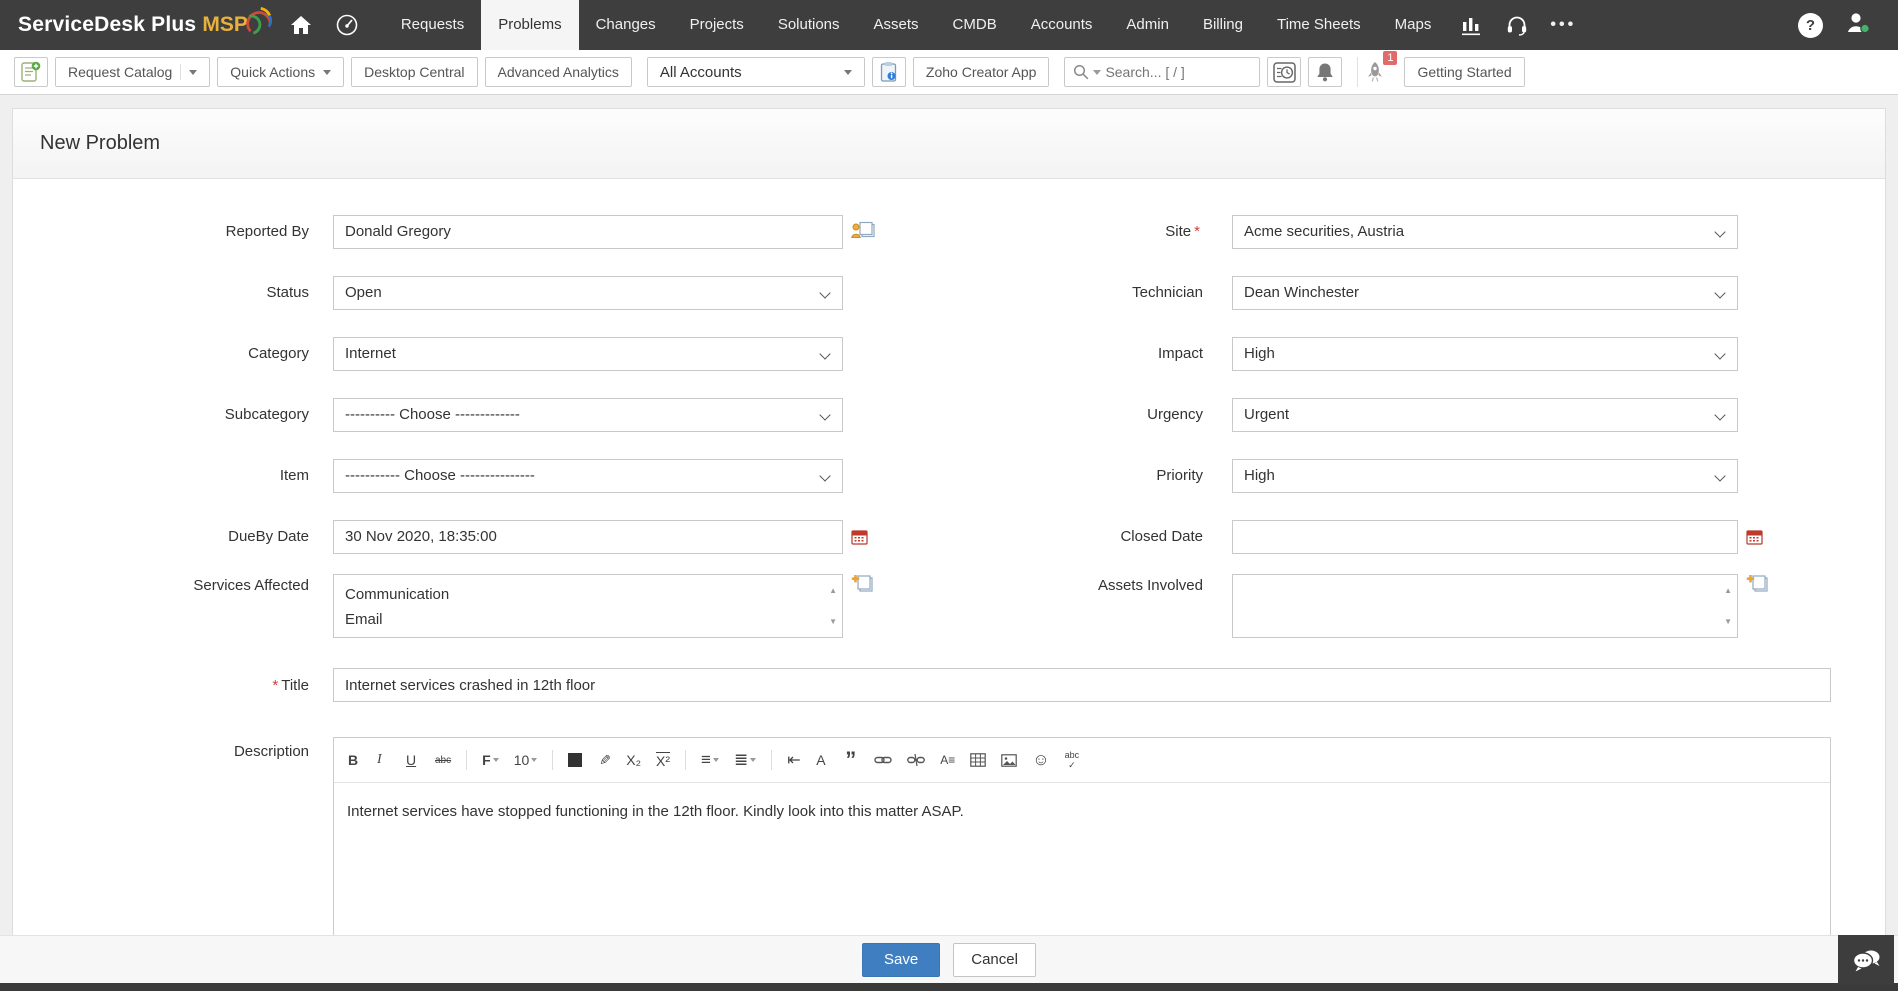 Image resolution: width=1898 pixels, height=991 pixels. Describe the element at coordinates (347, 25) in the screenshot. I see `dashboard-icon` at that location.